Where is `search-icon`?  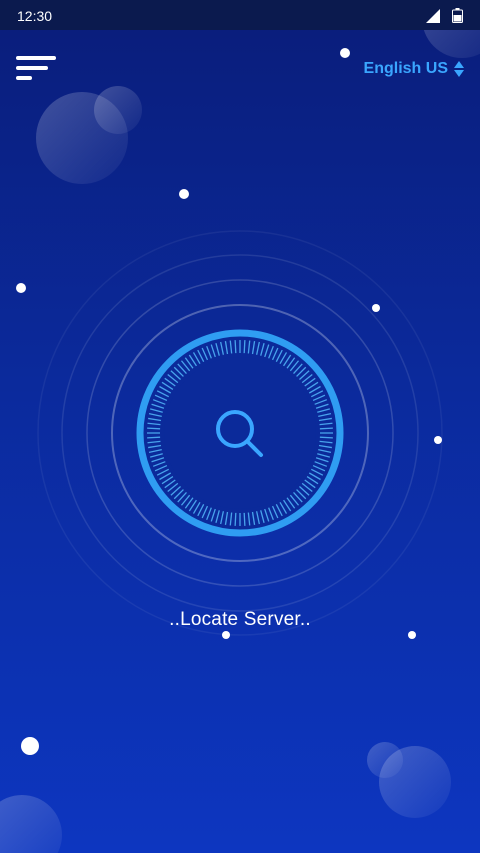
search-icon is located at coordinates (239, 433).